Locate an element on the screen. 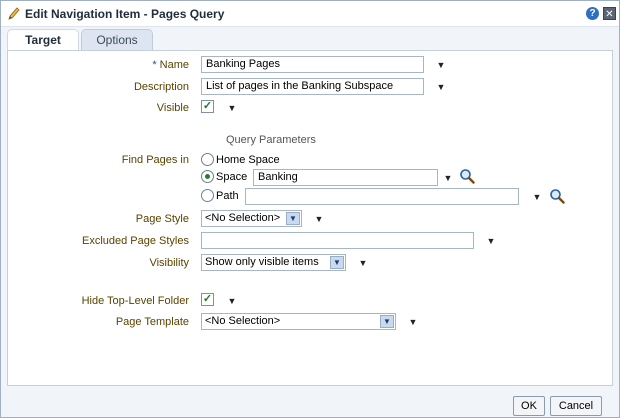 Image resolution: width=620 pixels, height=418 pixels. name-label: * Name is located at coordinates (99, 65).